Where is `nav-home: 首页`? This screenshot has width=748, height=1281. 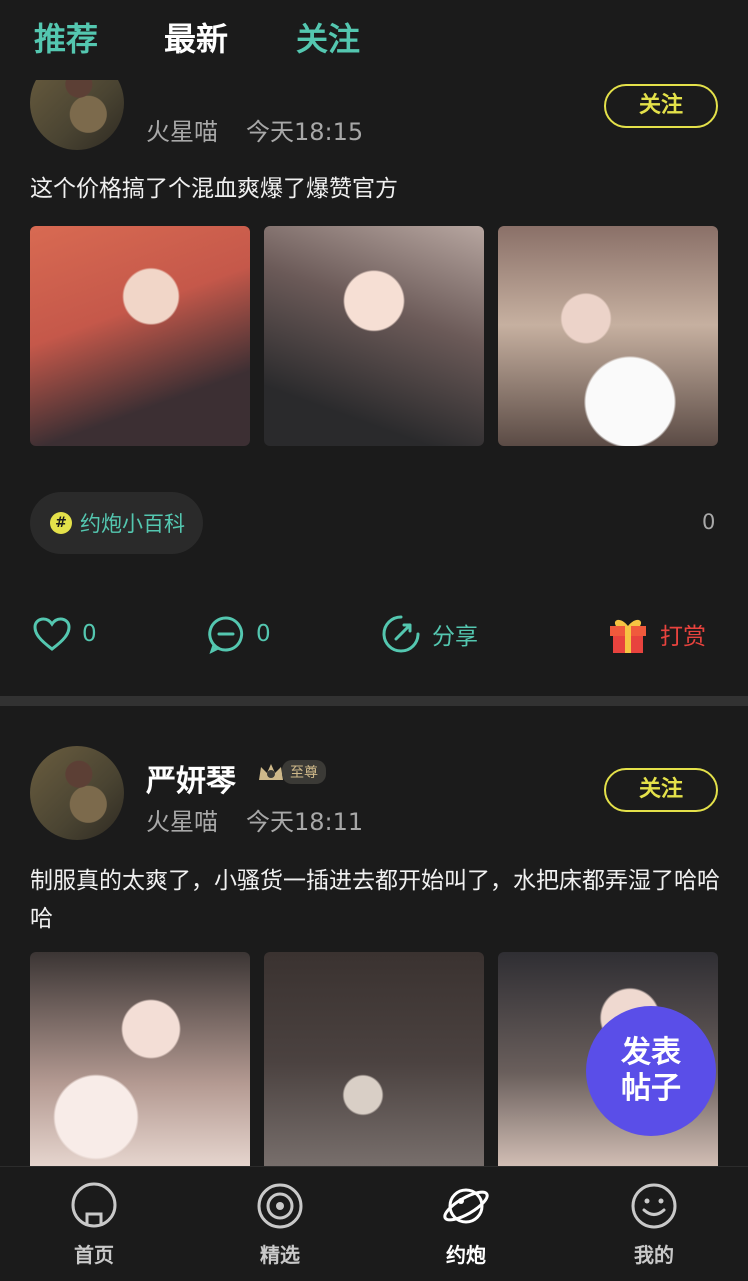
nav-home: 首页 is located at coordinates (94, 1224).